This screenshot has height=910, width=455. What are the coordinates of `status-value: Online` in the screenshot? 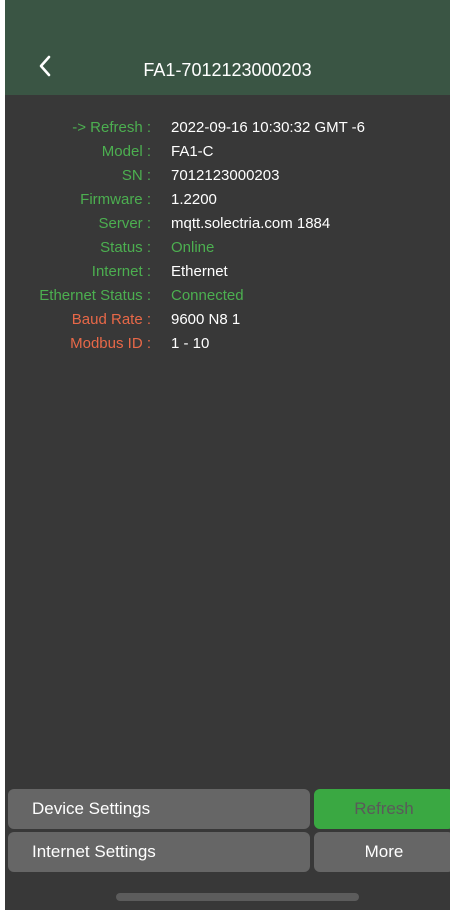 It's located at (193, 247).